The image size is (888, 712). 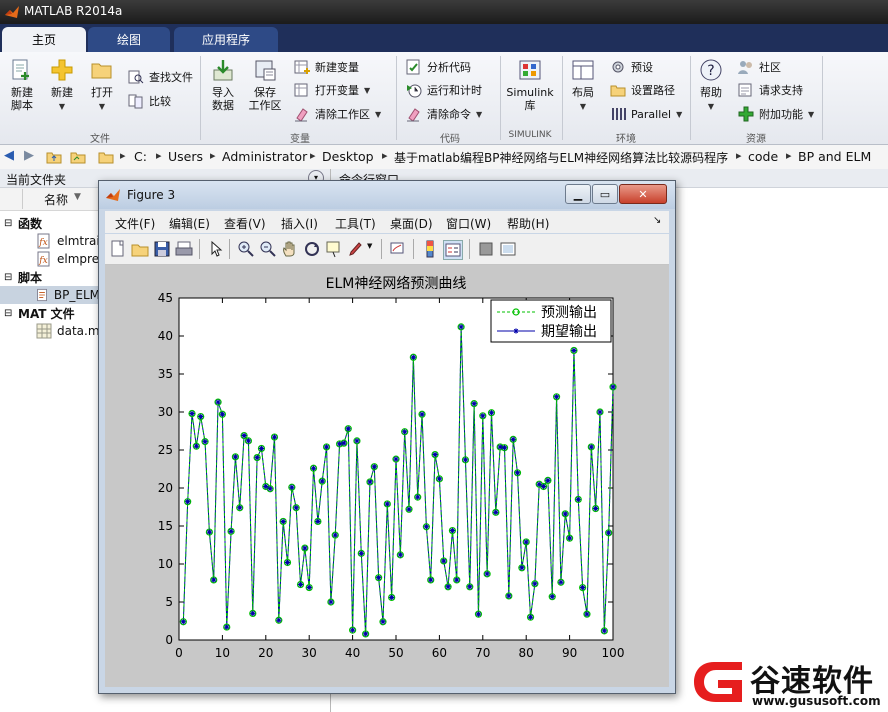 I want to click on print-icon, so click(x=184, y=249).